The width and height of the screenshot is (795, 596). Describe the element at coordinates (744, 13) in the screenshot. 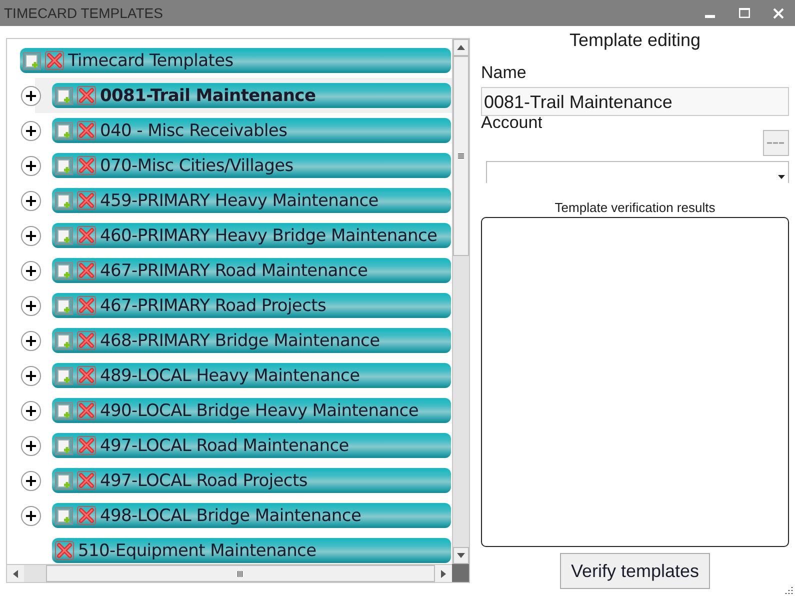

I see `maximize-icon` at that location.